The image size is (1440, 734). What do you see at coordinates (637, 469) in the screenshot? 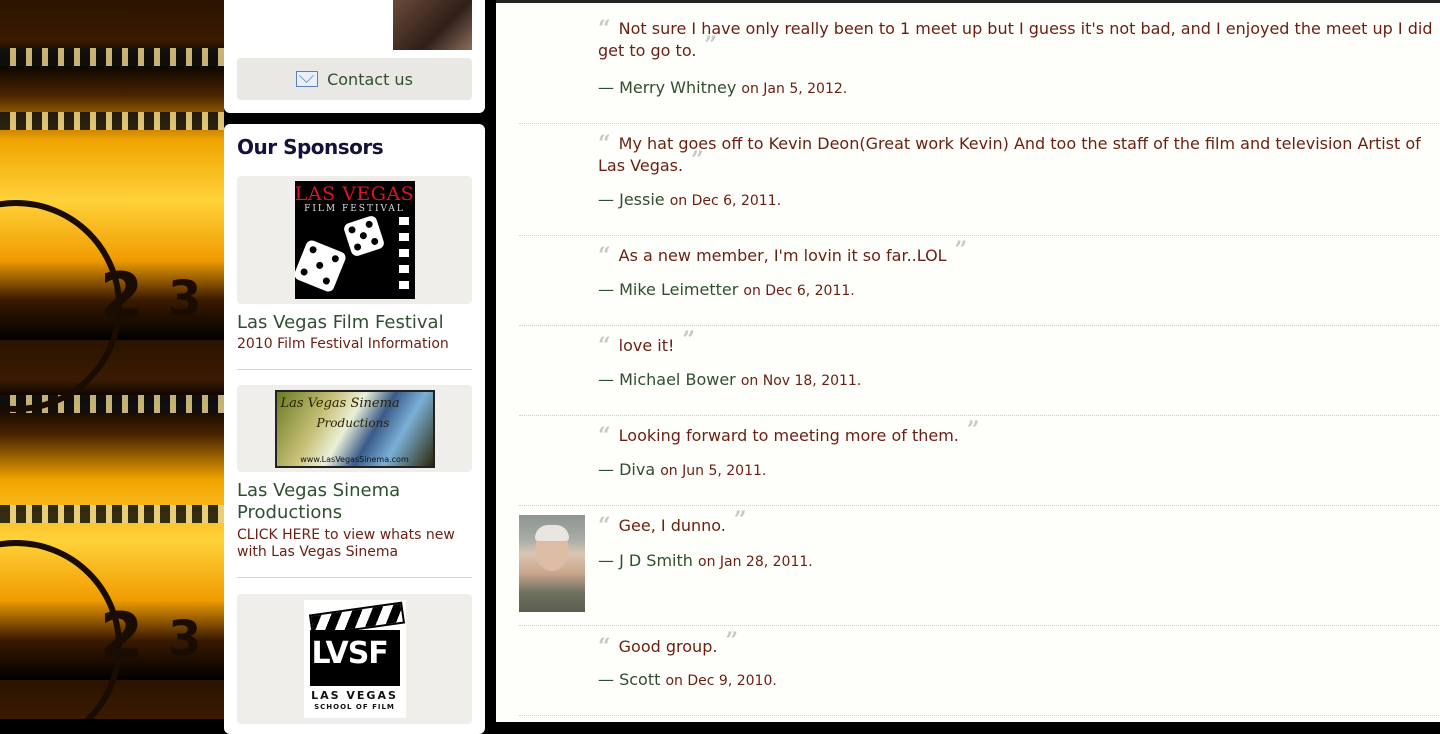
I see `author-link: Diva` at bounding box center [637, 469].